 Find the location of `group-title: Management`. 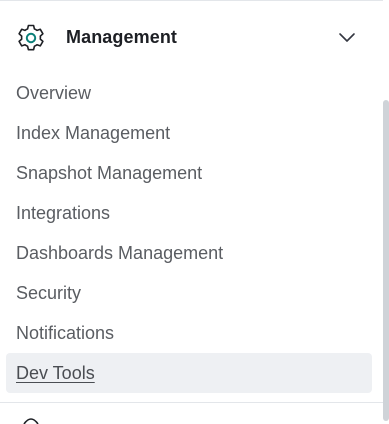

group-title: Management is located at coordinates (122, 37).